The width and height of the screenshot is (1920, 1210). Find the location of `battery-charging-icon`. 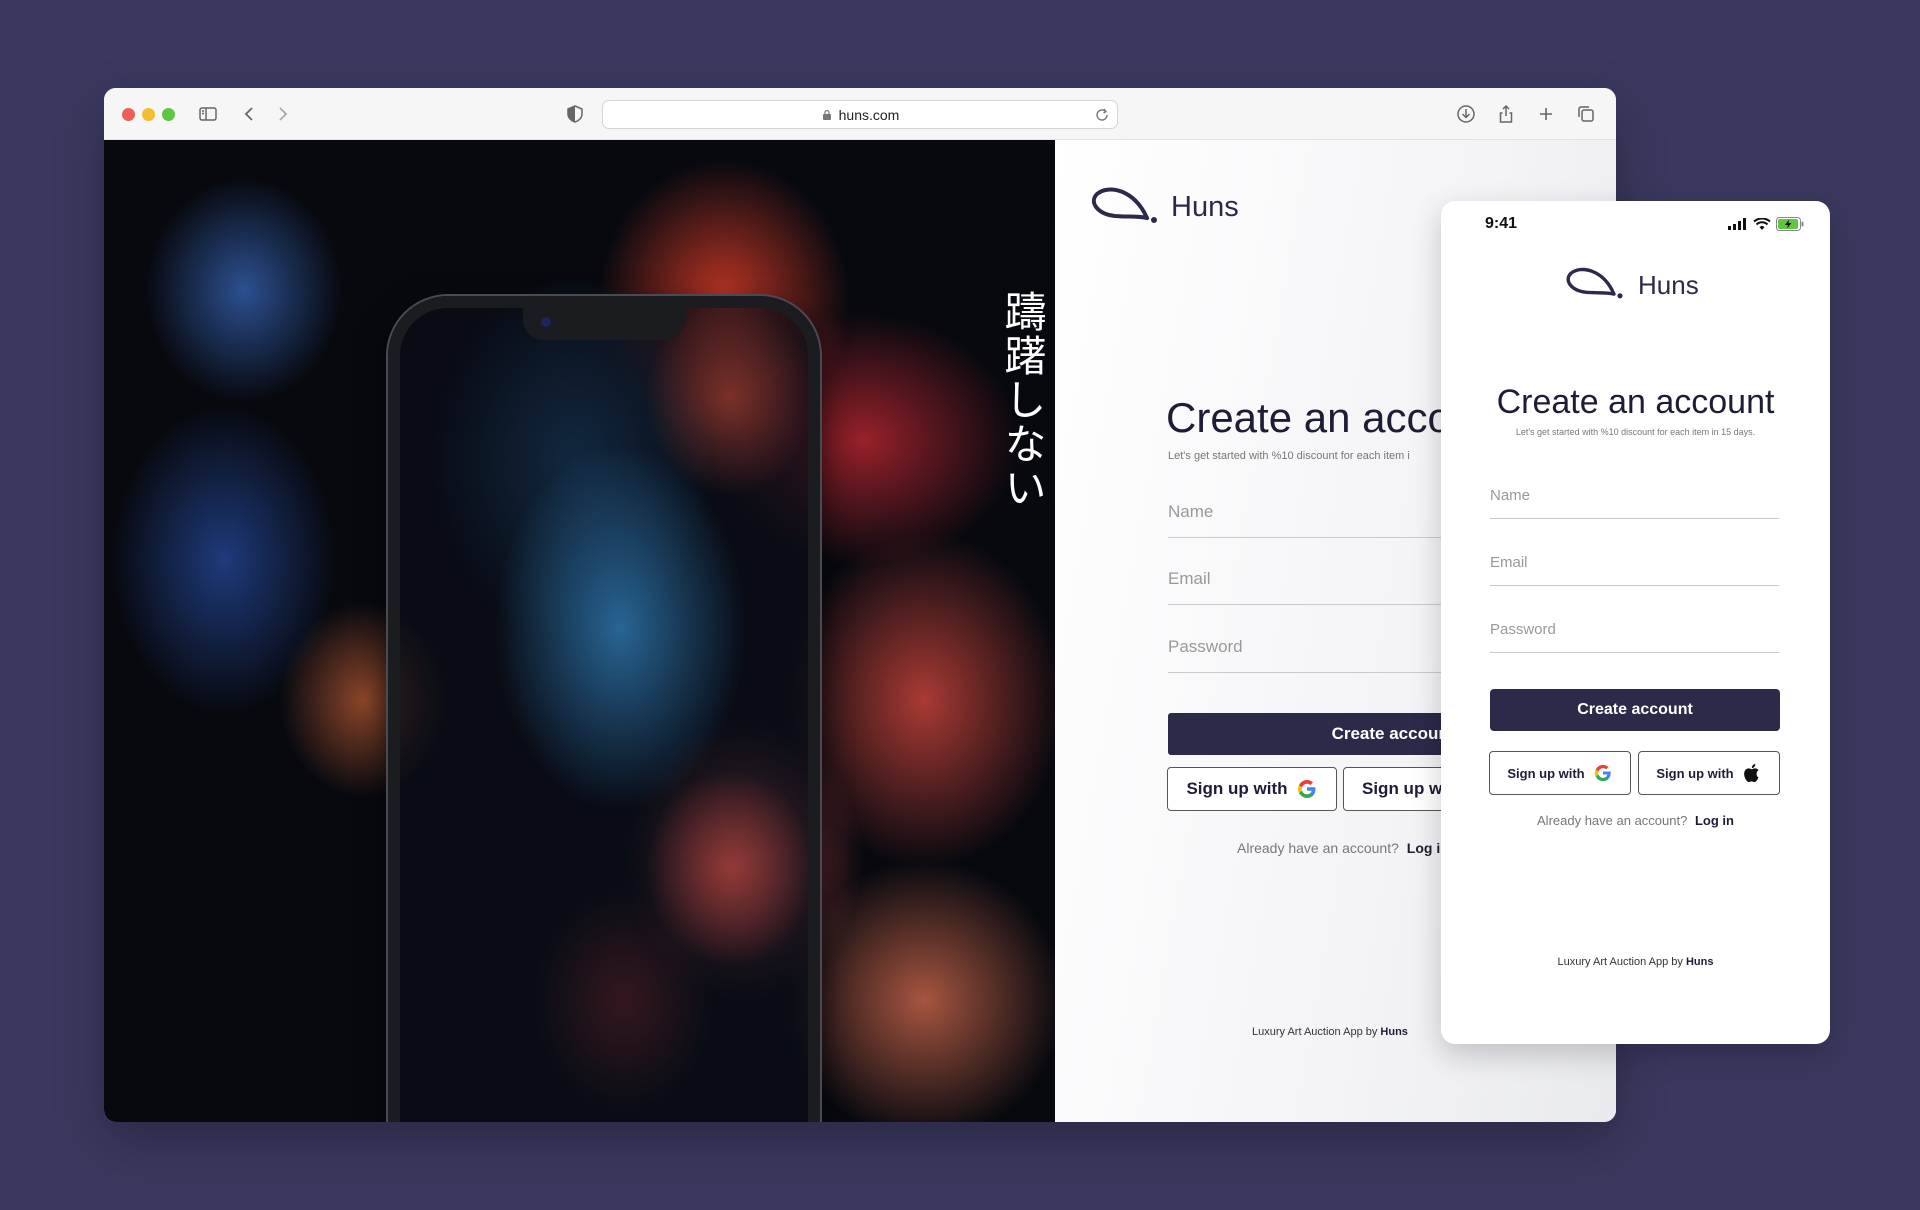

battery-charging-icon is located at coordinates (1790, 224).